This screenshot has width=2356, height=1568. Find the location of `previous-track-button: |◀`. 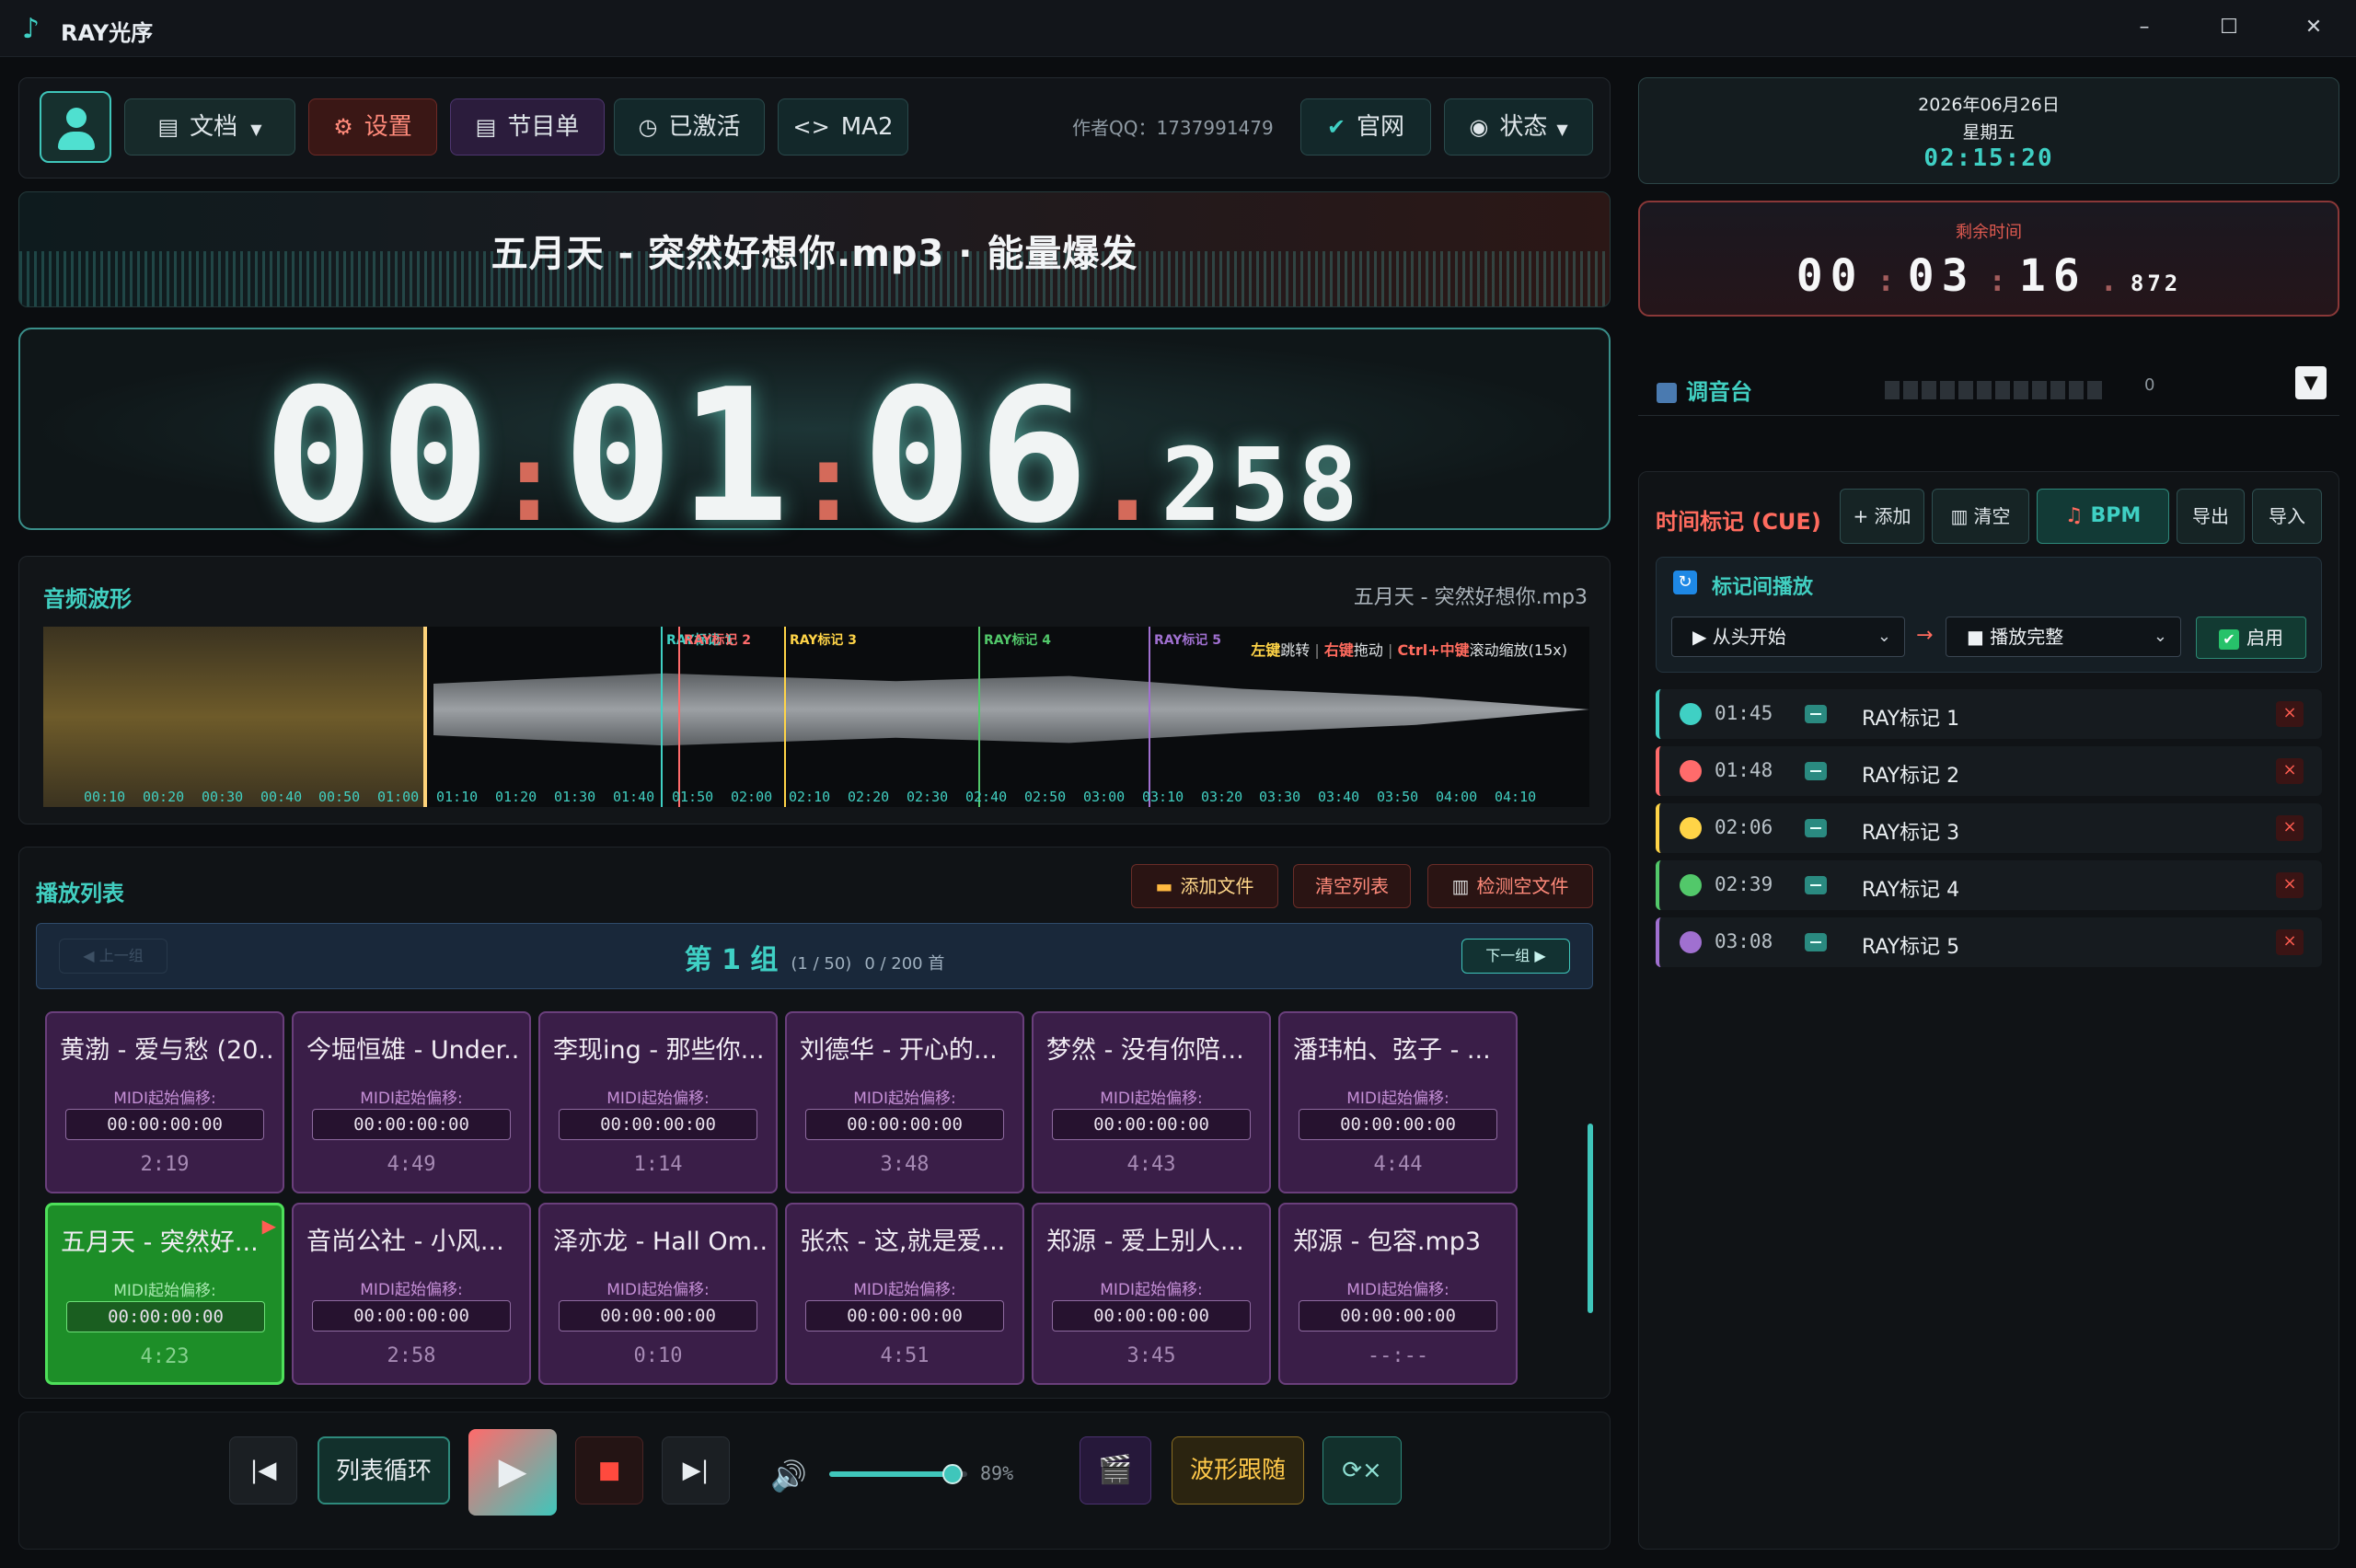

previous-track-button: |◀ is located at coordinates (263, 1470).